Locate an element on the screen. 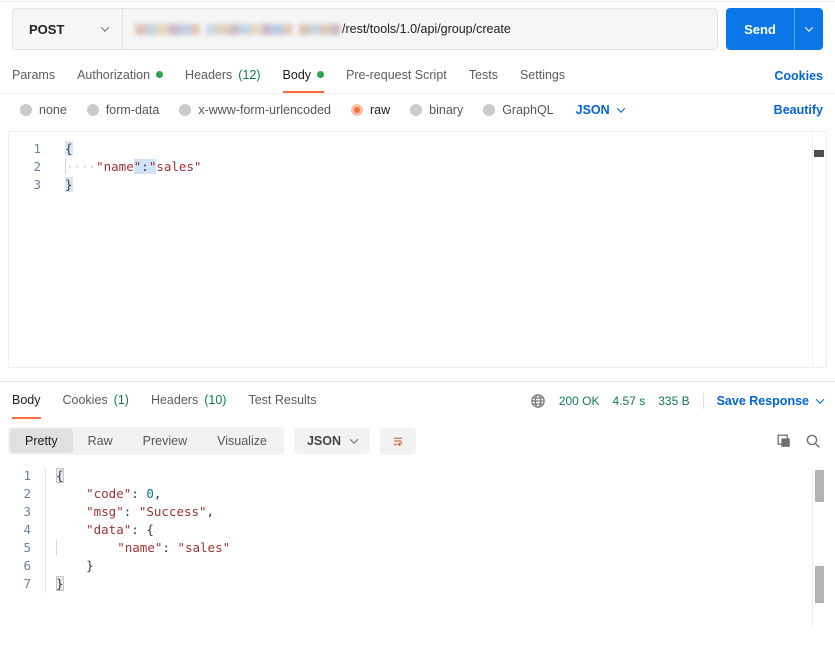 The height and width of the screenshot is (666, 835). code-text: "msg": "Success", is located at coordinates (150, 511).